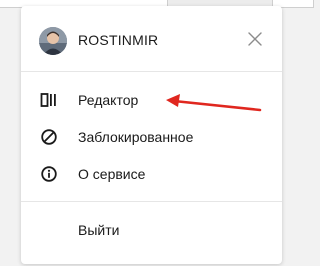 The height and width of the screenshot is (266, 320). Describe the element at coordinates (49, 174) in the screenshot. I see `info-icon` at that location.